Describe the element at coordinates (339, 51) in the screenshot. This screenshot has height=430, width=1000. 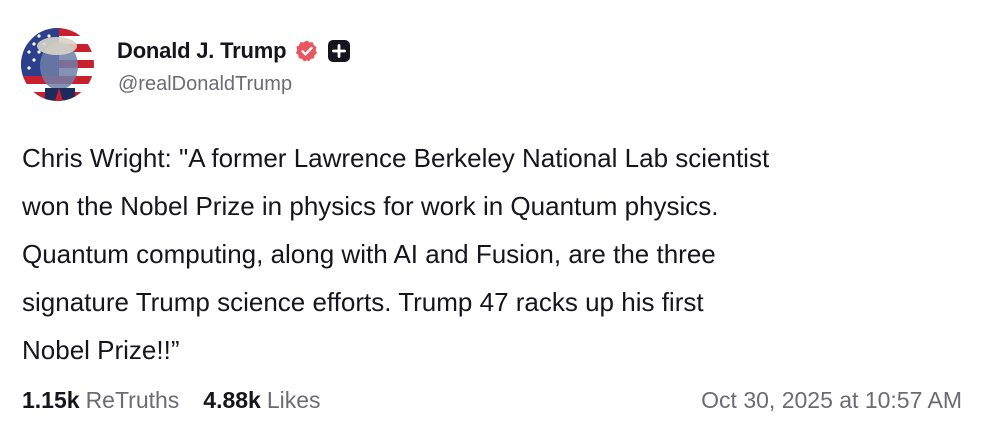
I see `plus-badge-icon` at that location.